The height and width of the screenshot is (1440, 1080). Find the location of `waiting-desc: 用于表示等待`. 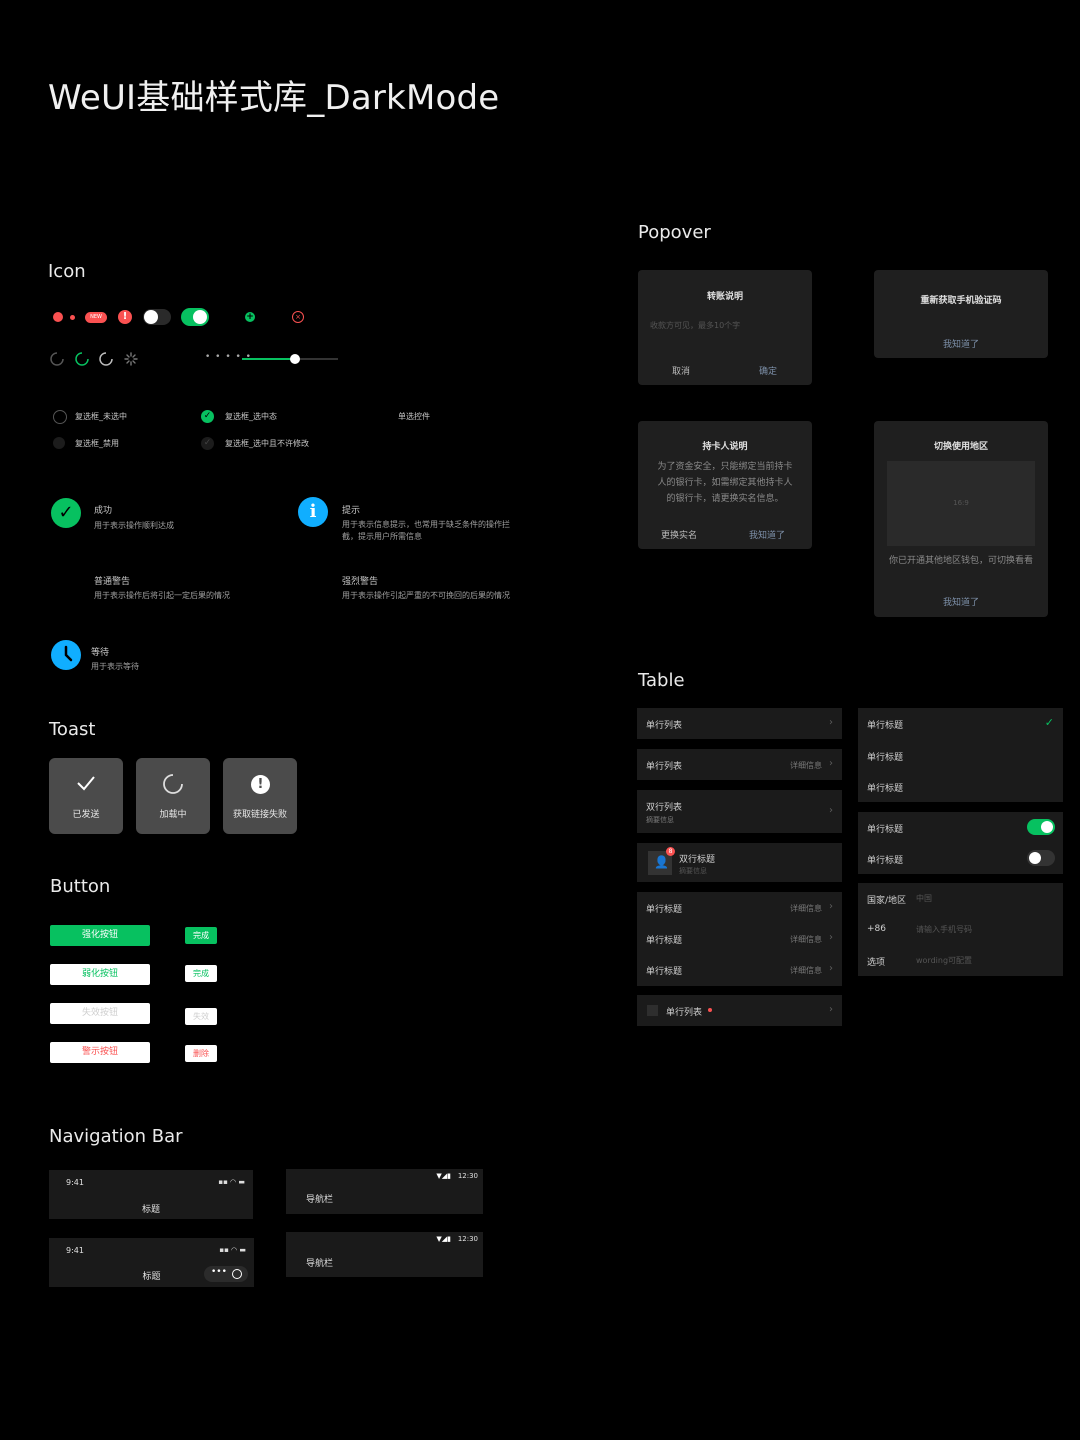

waiting-desc: 用于表示等待 is located at coordinates (115, 666).